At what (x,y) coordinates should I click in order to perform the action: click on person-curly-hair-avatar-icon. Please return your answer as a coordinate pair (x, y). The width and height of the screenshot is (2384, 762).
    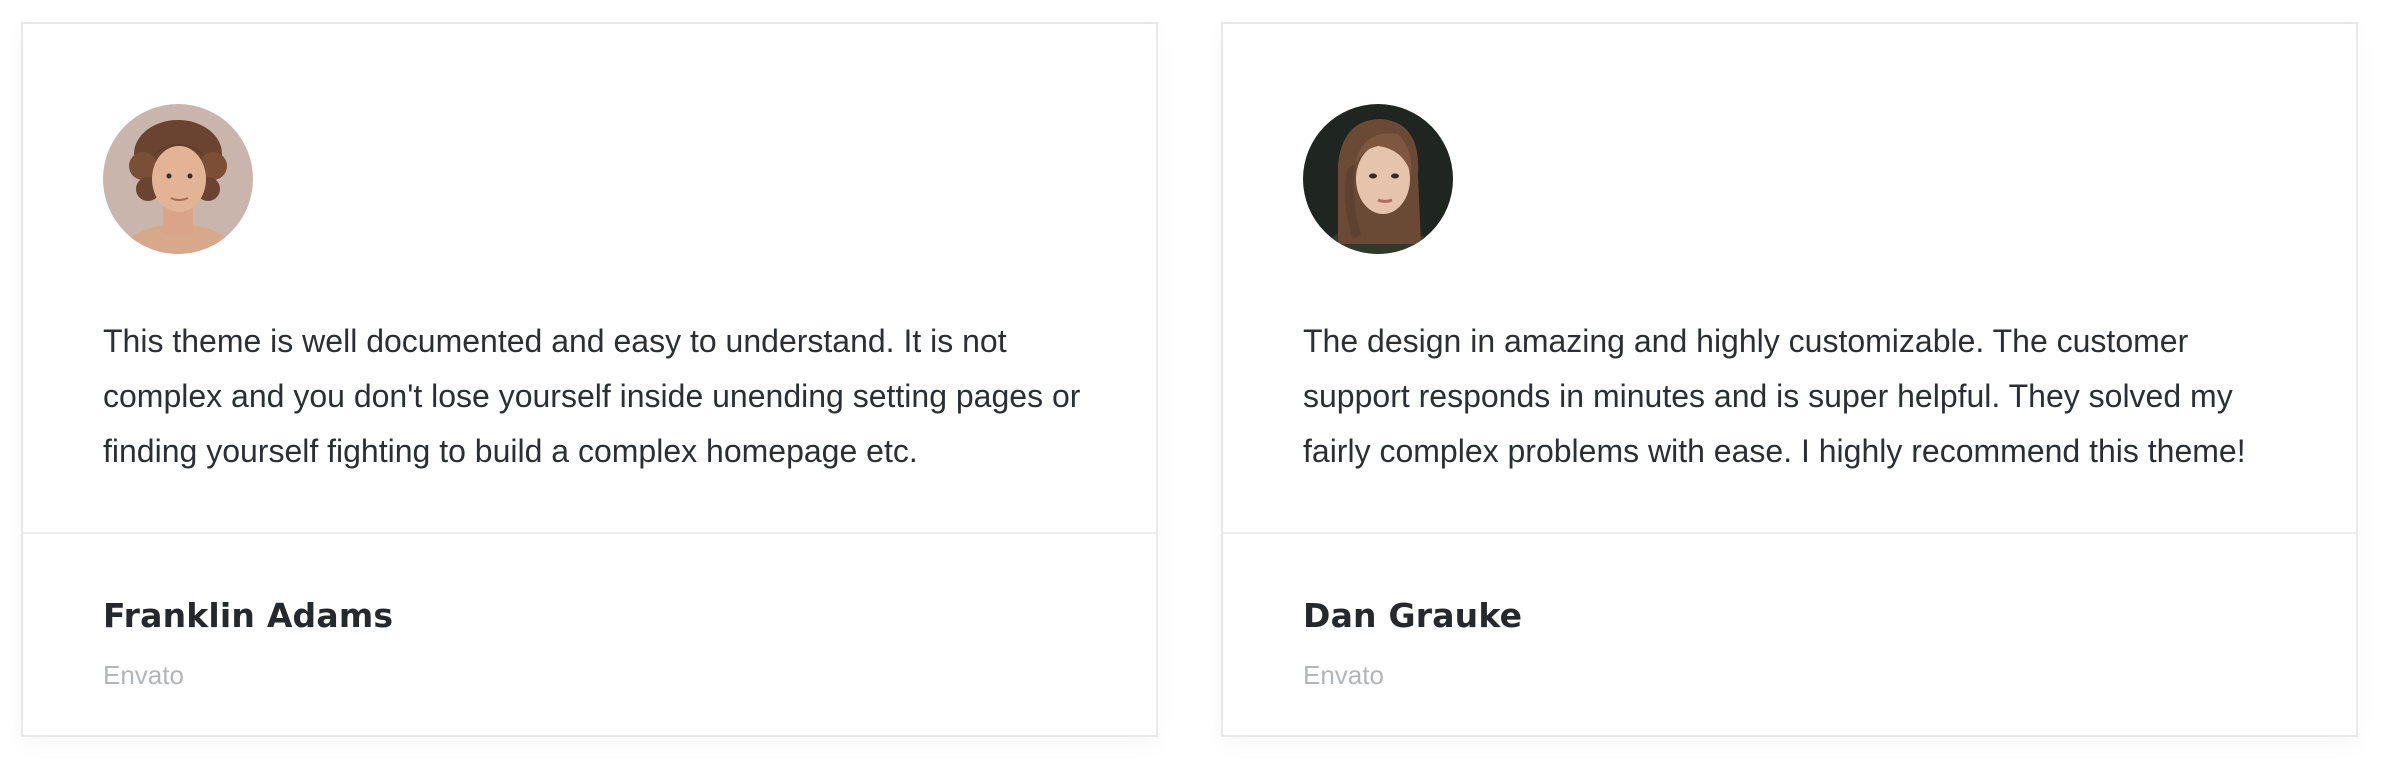
    Looking at the image, I should click on (178, 179).